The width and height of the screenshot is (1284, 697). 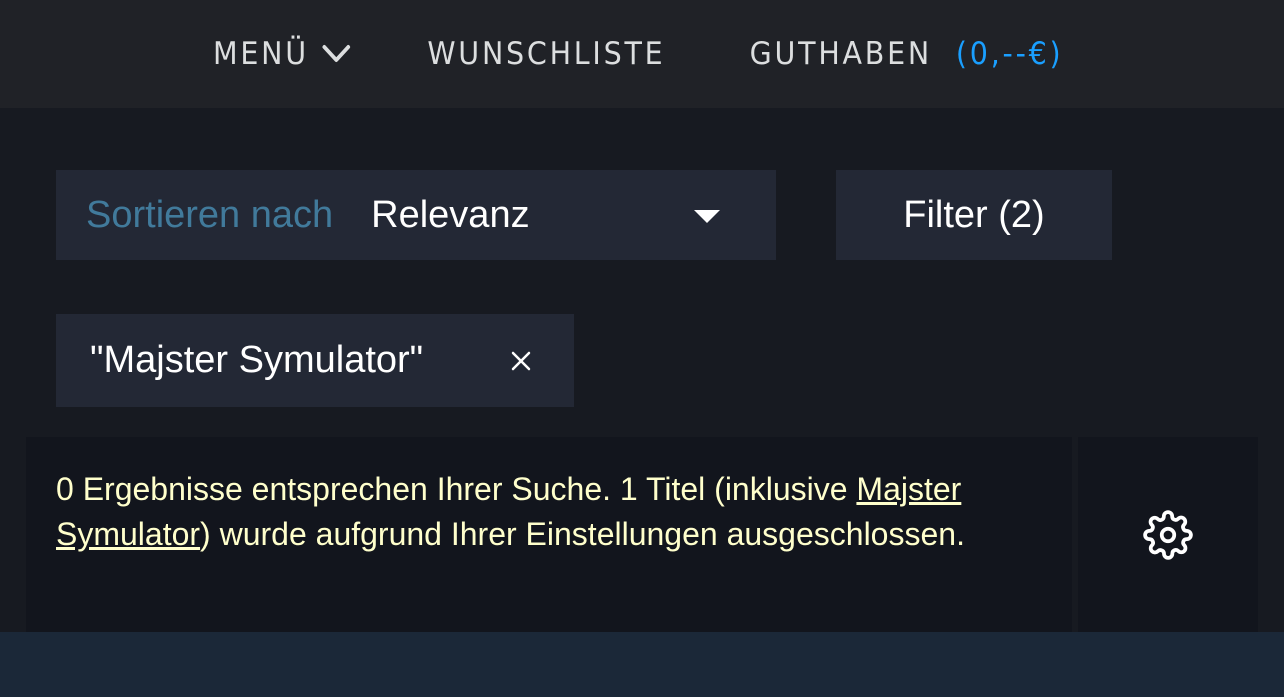 What do you see at coordinates (450, 214) in the screenshot?
I see `sort-value: Relevanz` at bounding box center [450, 214].